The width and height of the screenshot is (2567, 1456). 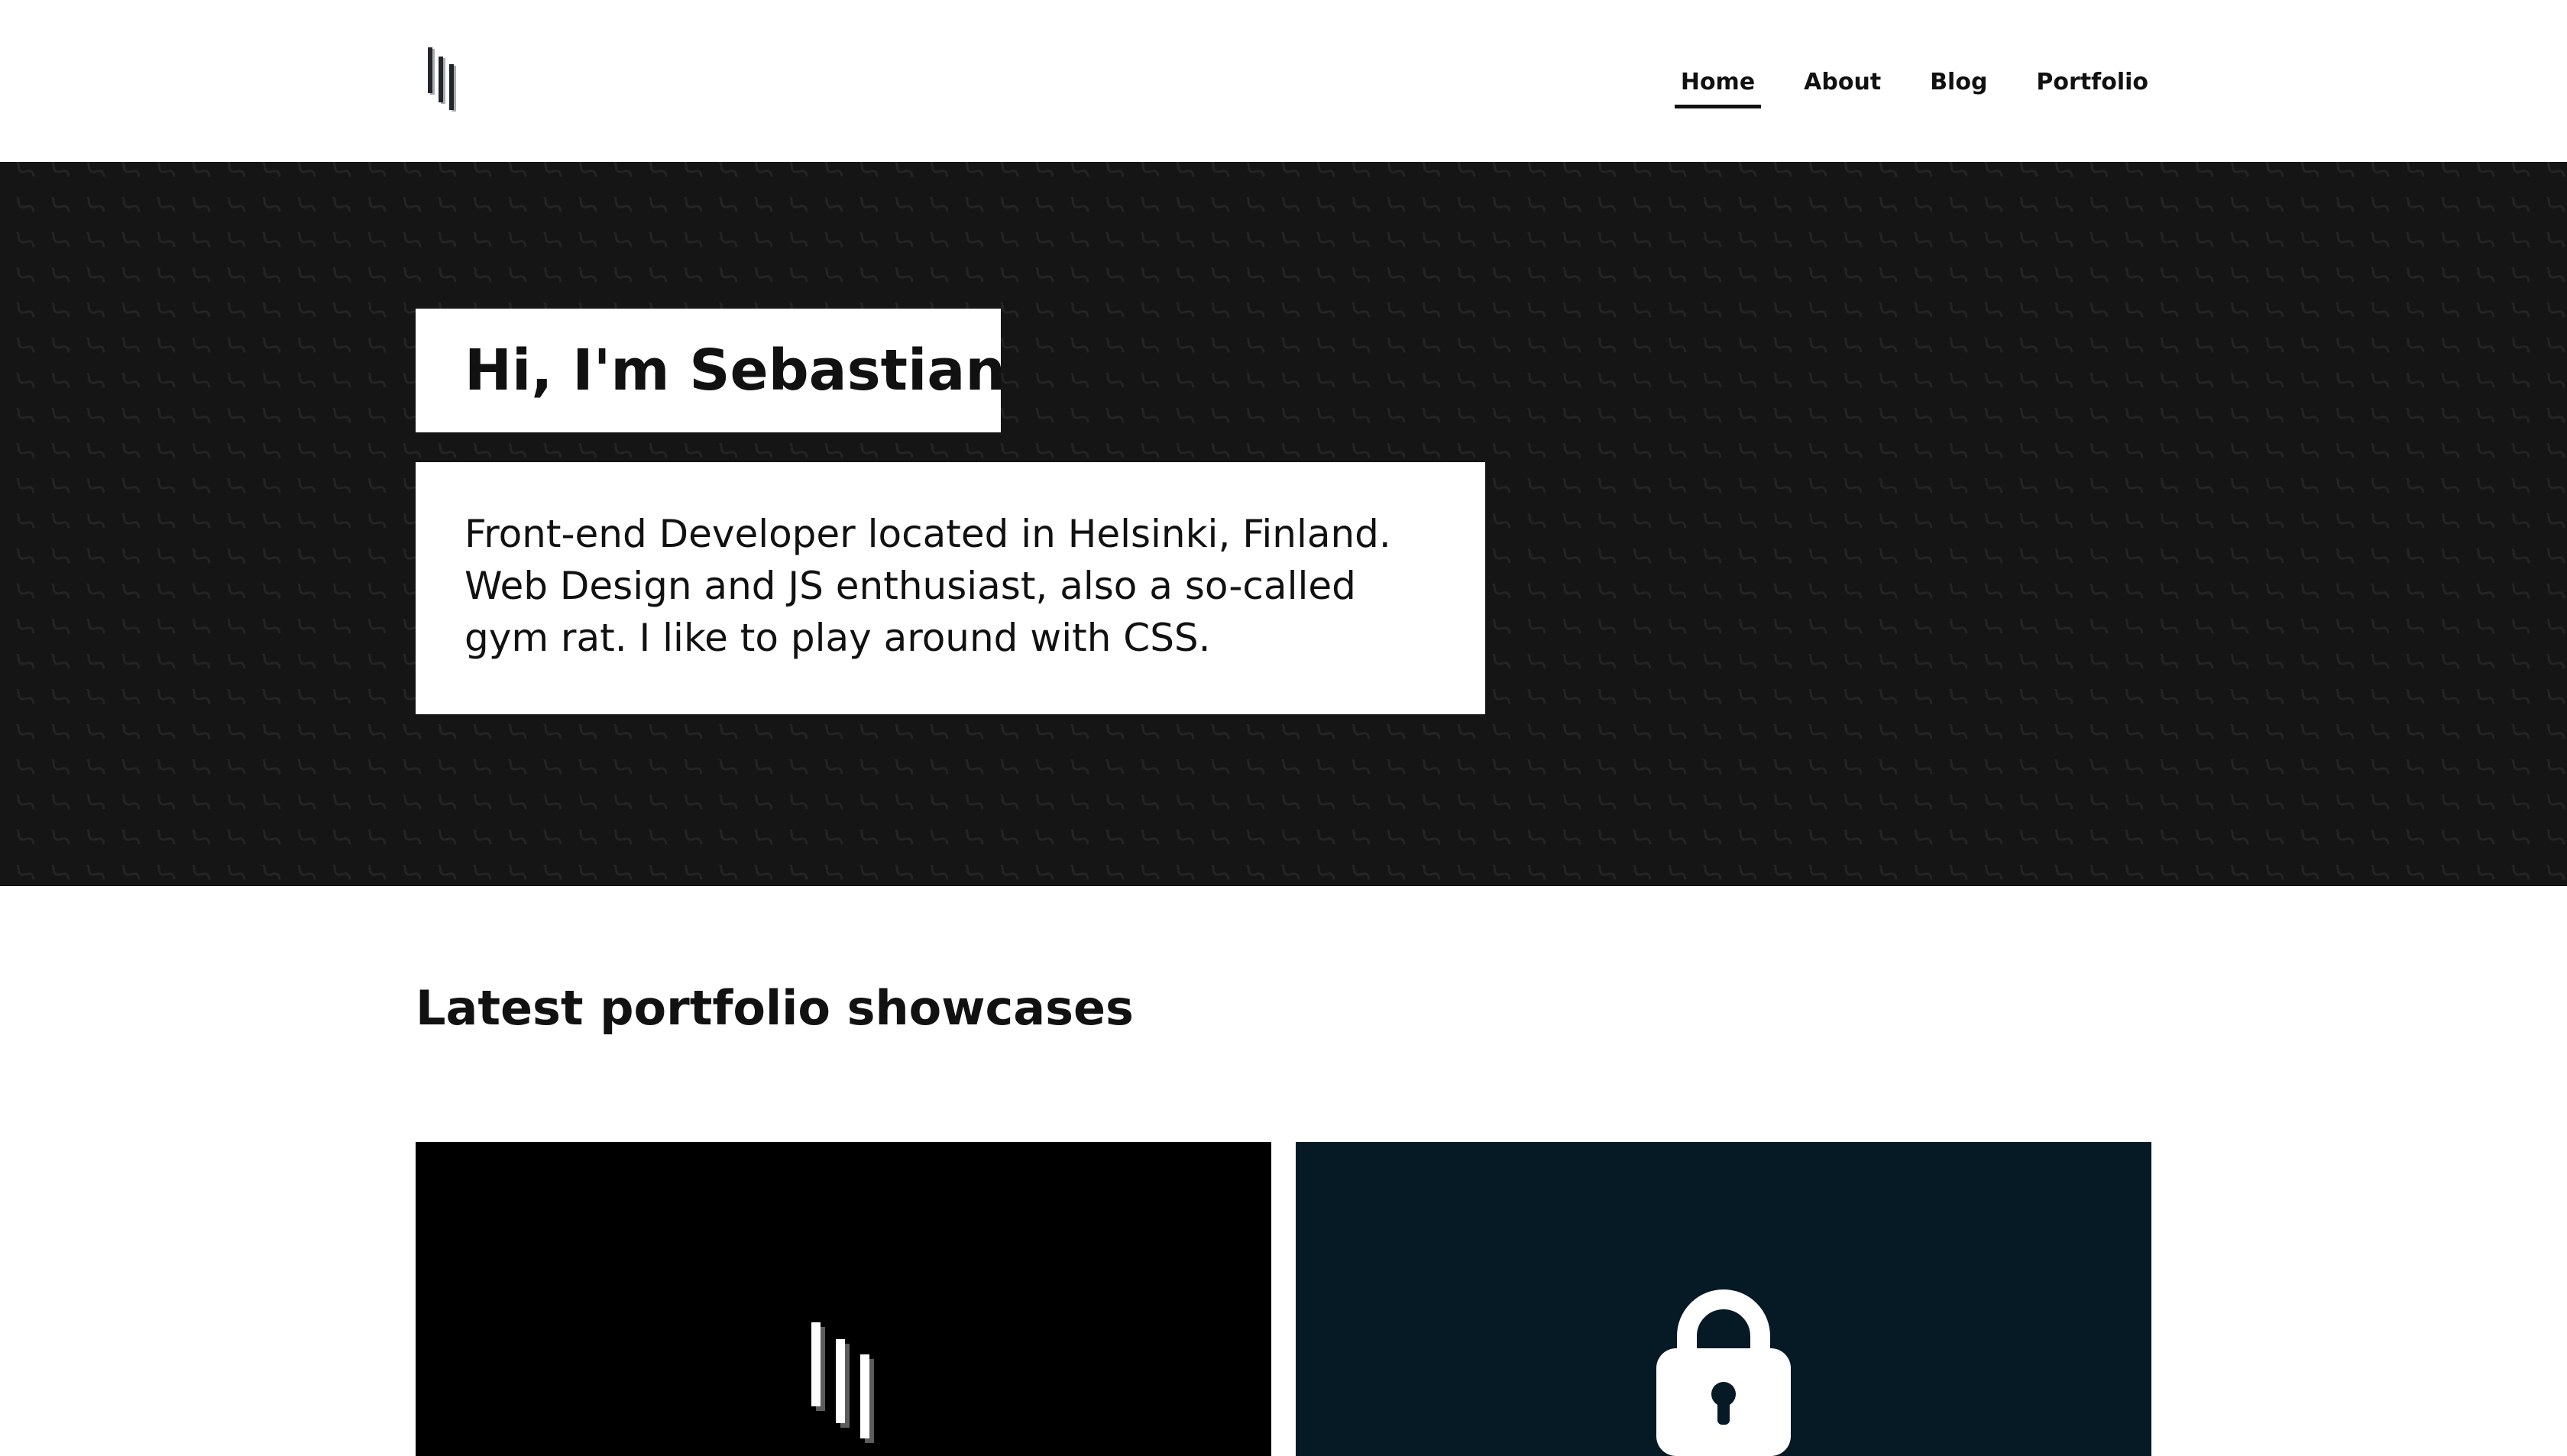 I want to click on nav-blog-link: Blog, so click(x=1958, y=82).